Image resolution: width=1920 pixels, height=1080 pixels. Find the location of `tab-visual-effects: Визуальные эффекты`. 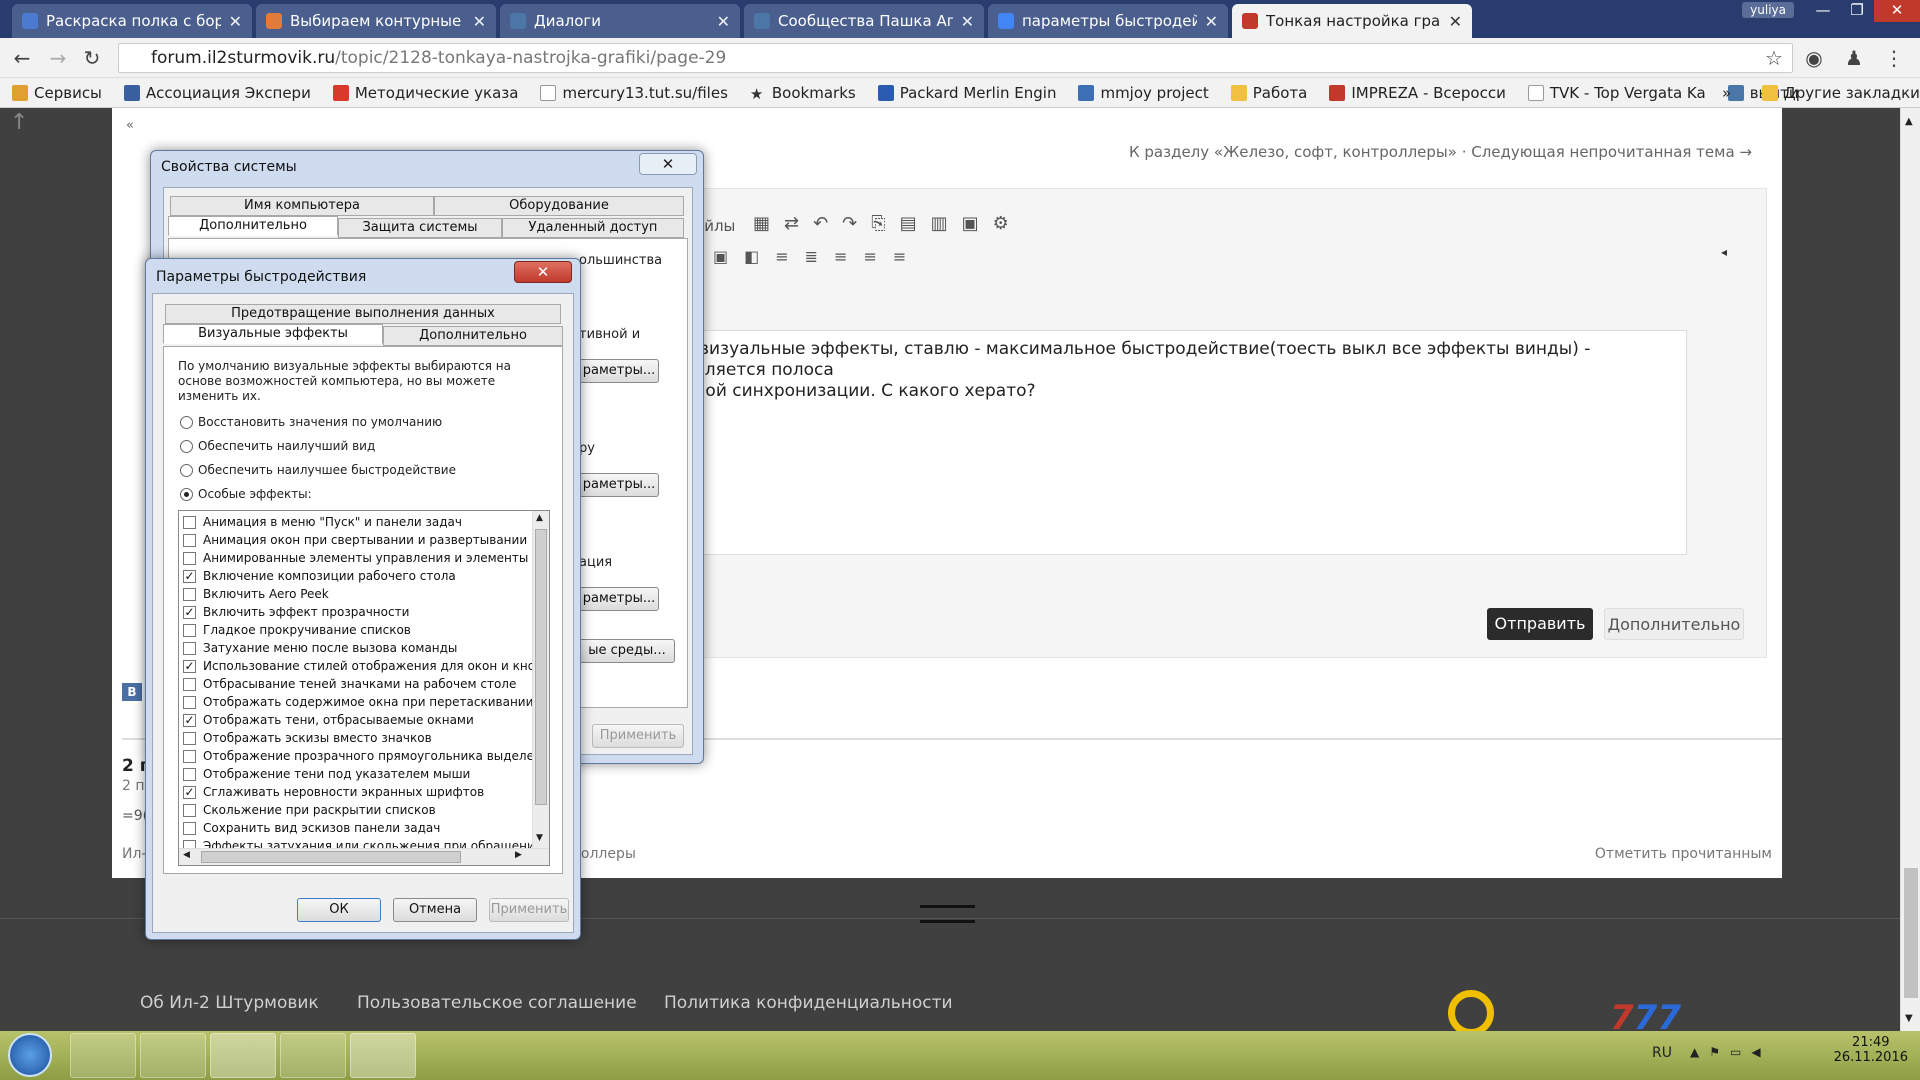

tab-visual-effects: Визуальные эффекты is located at coordinates (273, 334).